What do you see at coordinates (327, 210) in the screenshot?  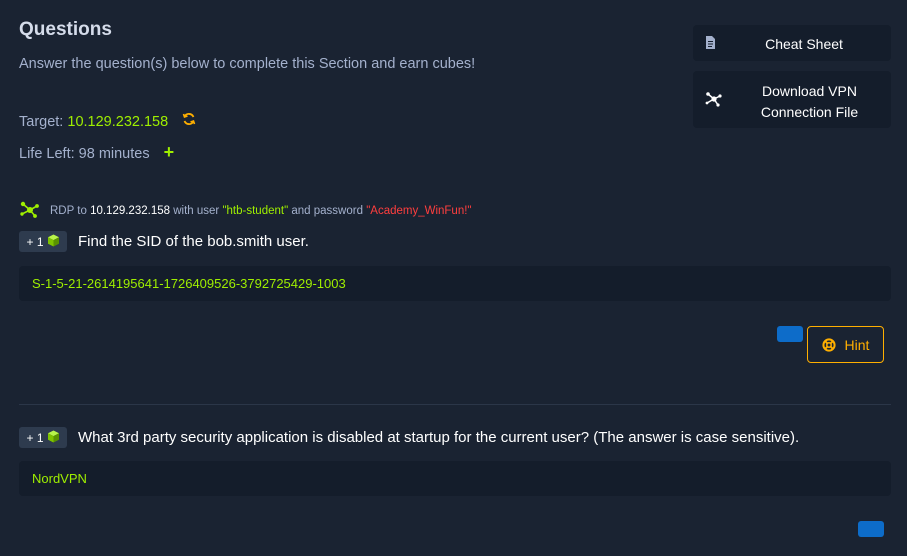 I see `rdp-mid2: and password` at bounding box center [327, 210].